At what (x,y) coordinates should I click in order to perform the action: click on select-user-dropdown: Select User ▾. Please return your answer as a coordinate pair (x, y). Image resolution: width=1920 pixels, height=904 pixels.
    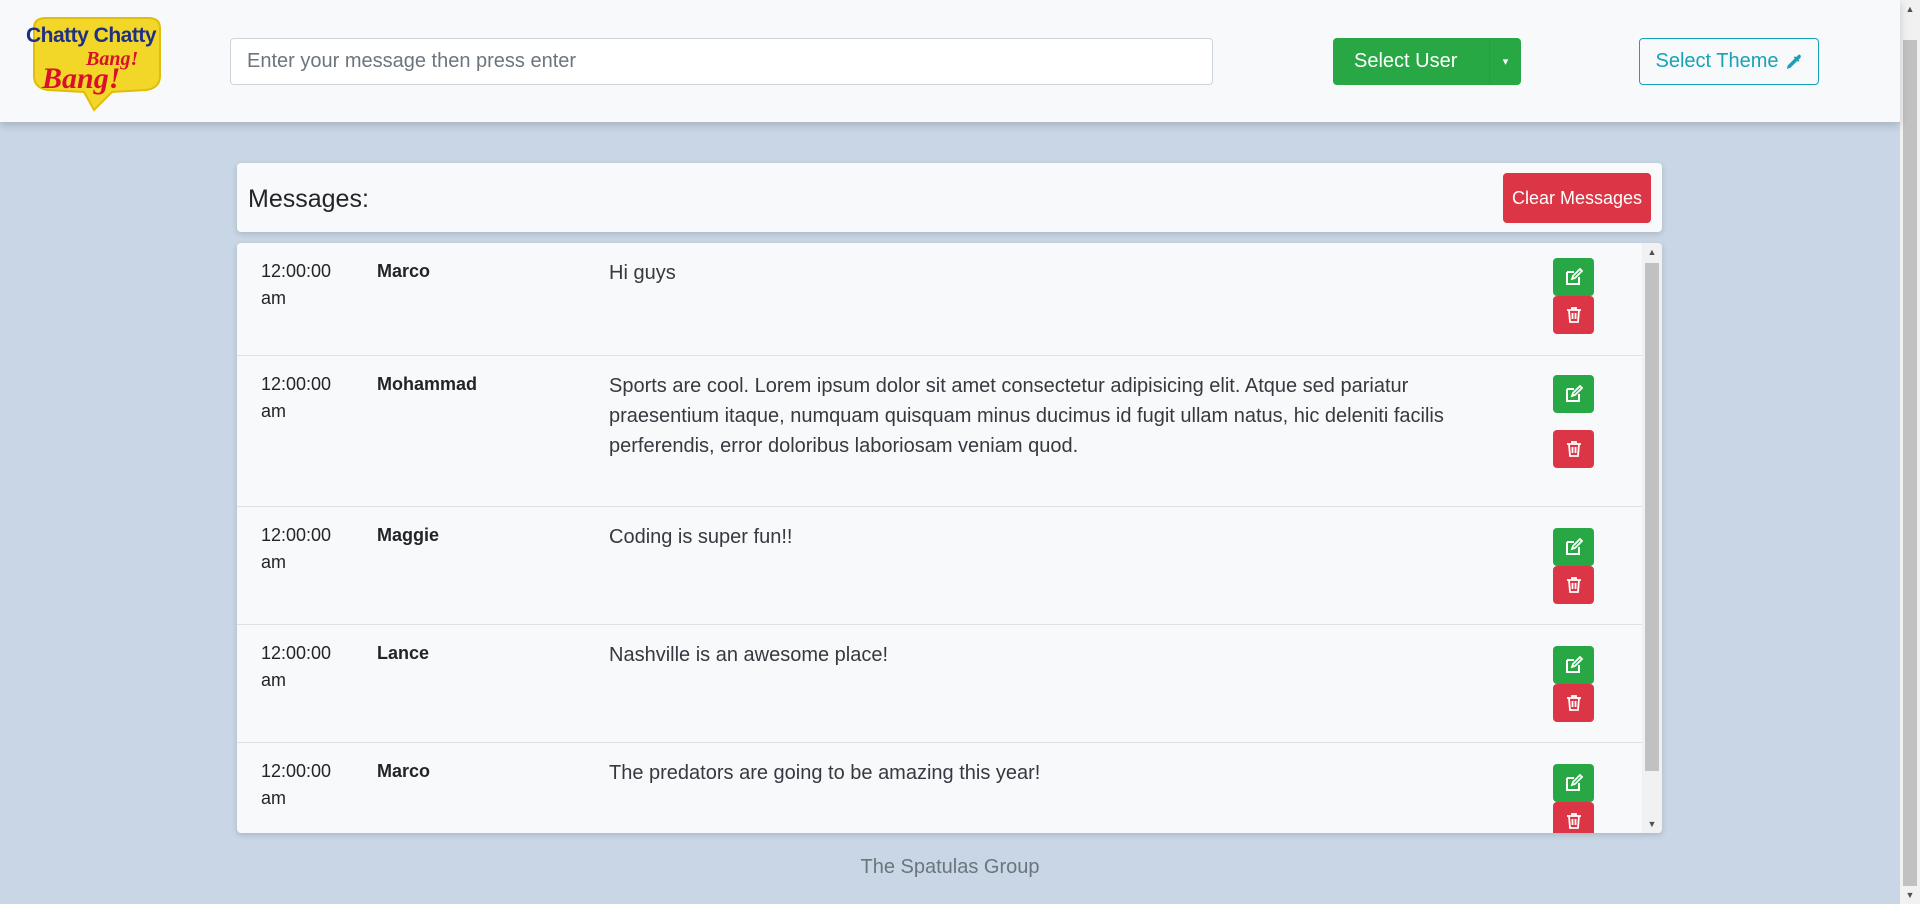
    Looking at the image, I should click on (1427, 61).